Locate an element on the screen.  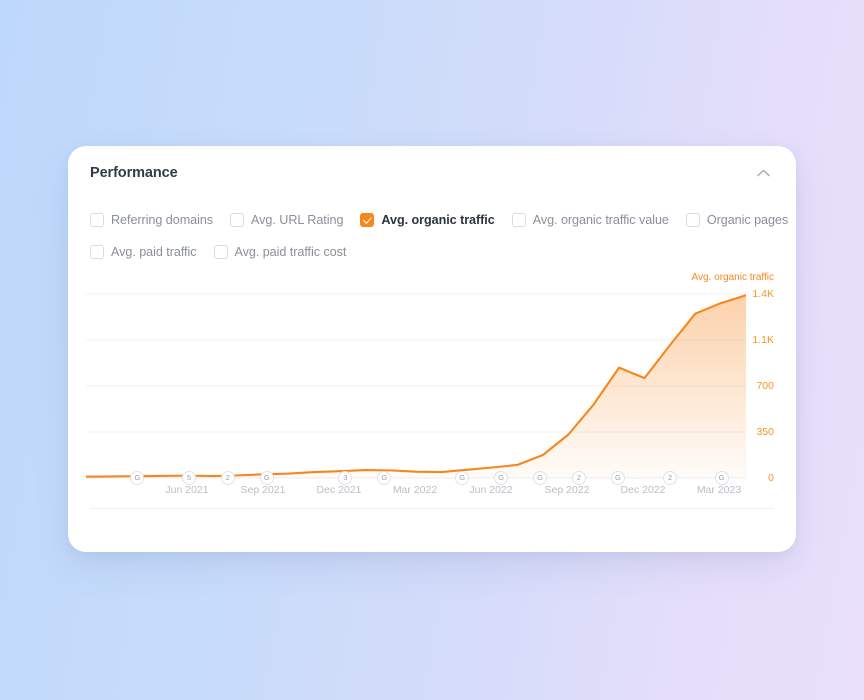
checkbox-label: Organic pages is located at coordinates (747, 220).